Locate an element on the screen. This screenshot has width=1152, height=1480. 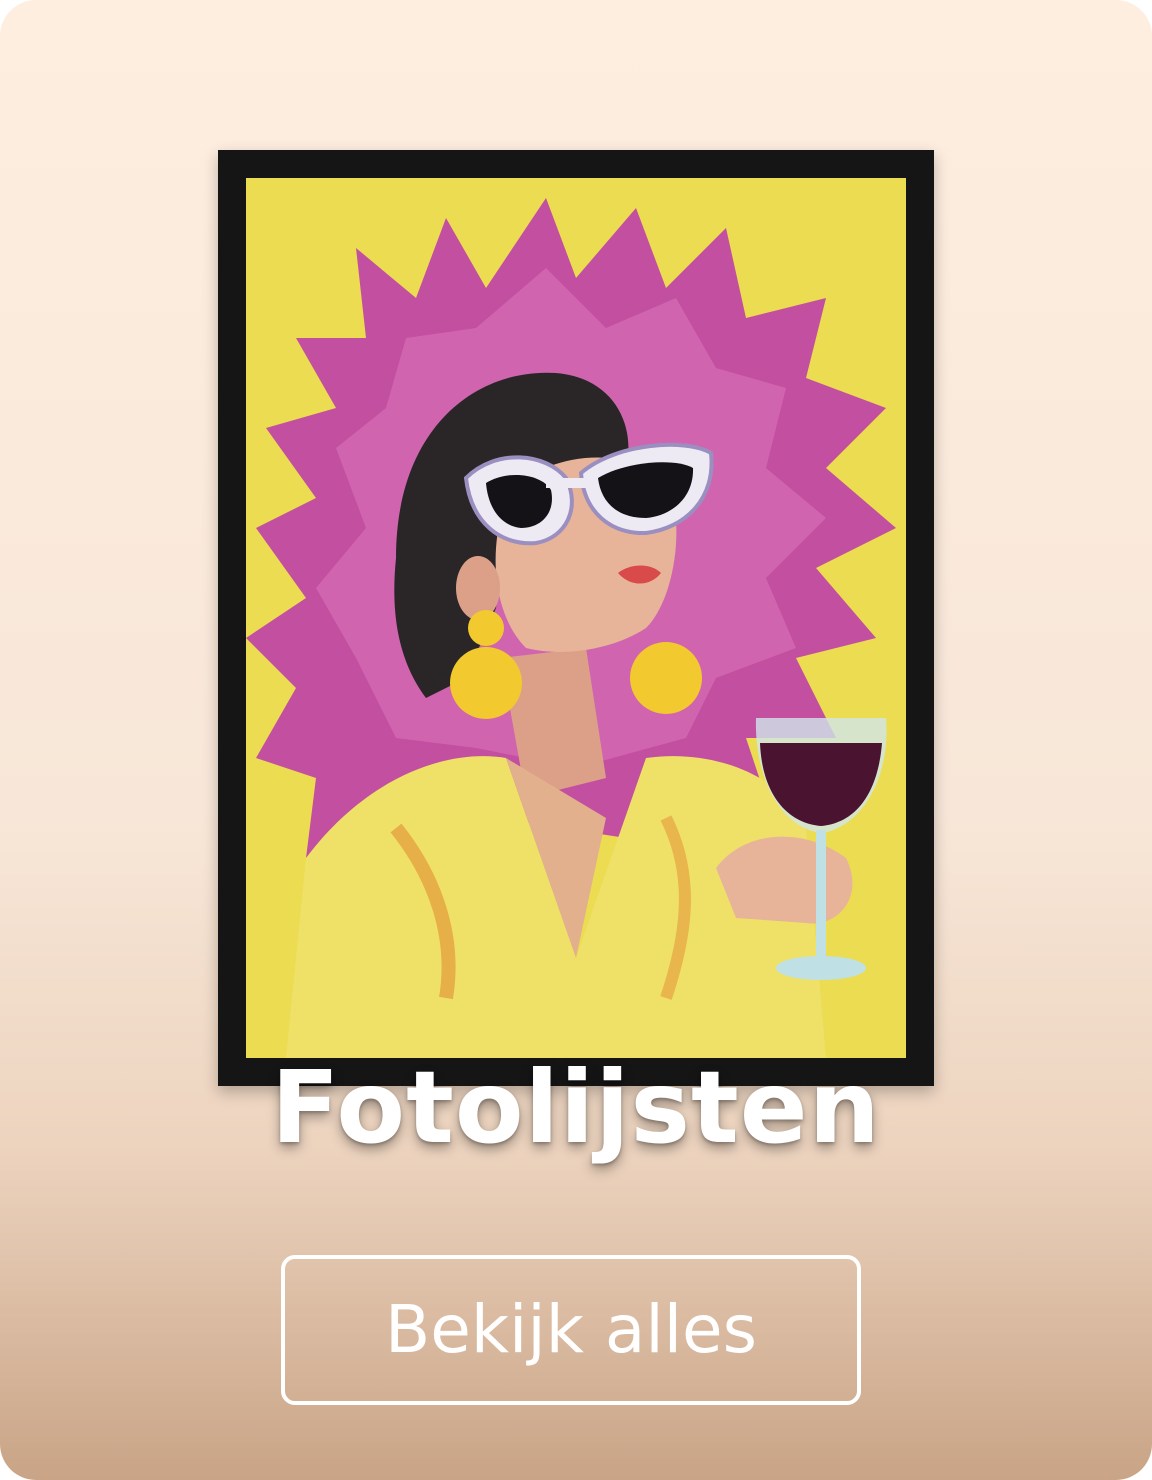
category-title: Fotolijsten is located at coordinates (576, 1107).